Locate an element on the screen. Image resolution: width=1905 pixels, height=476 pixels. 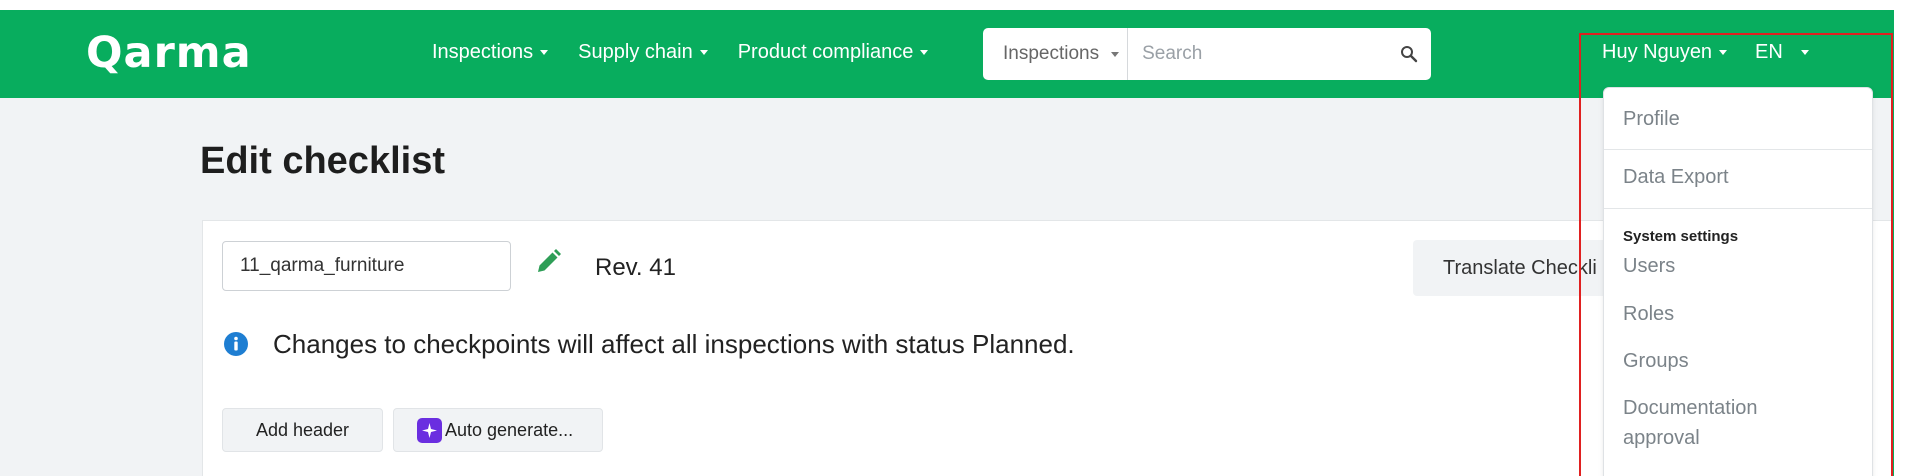
language-selector: EN is located at coordinates (1782, 52).